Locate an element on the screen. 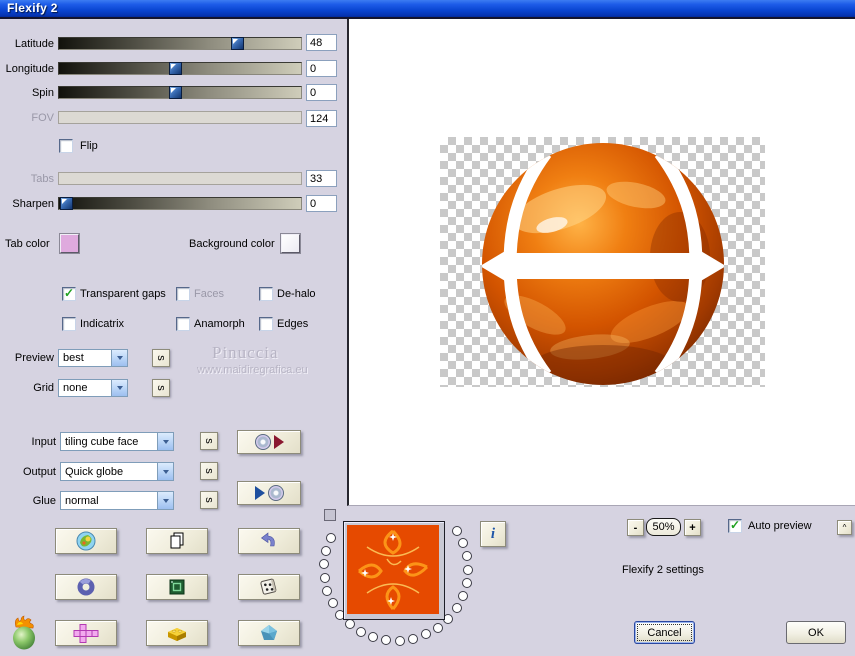  lego-brick-icon is located at coordinates (177, 634).